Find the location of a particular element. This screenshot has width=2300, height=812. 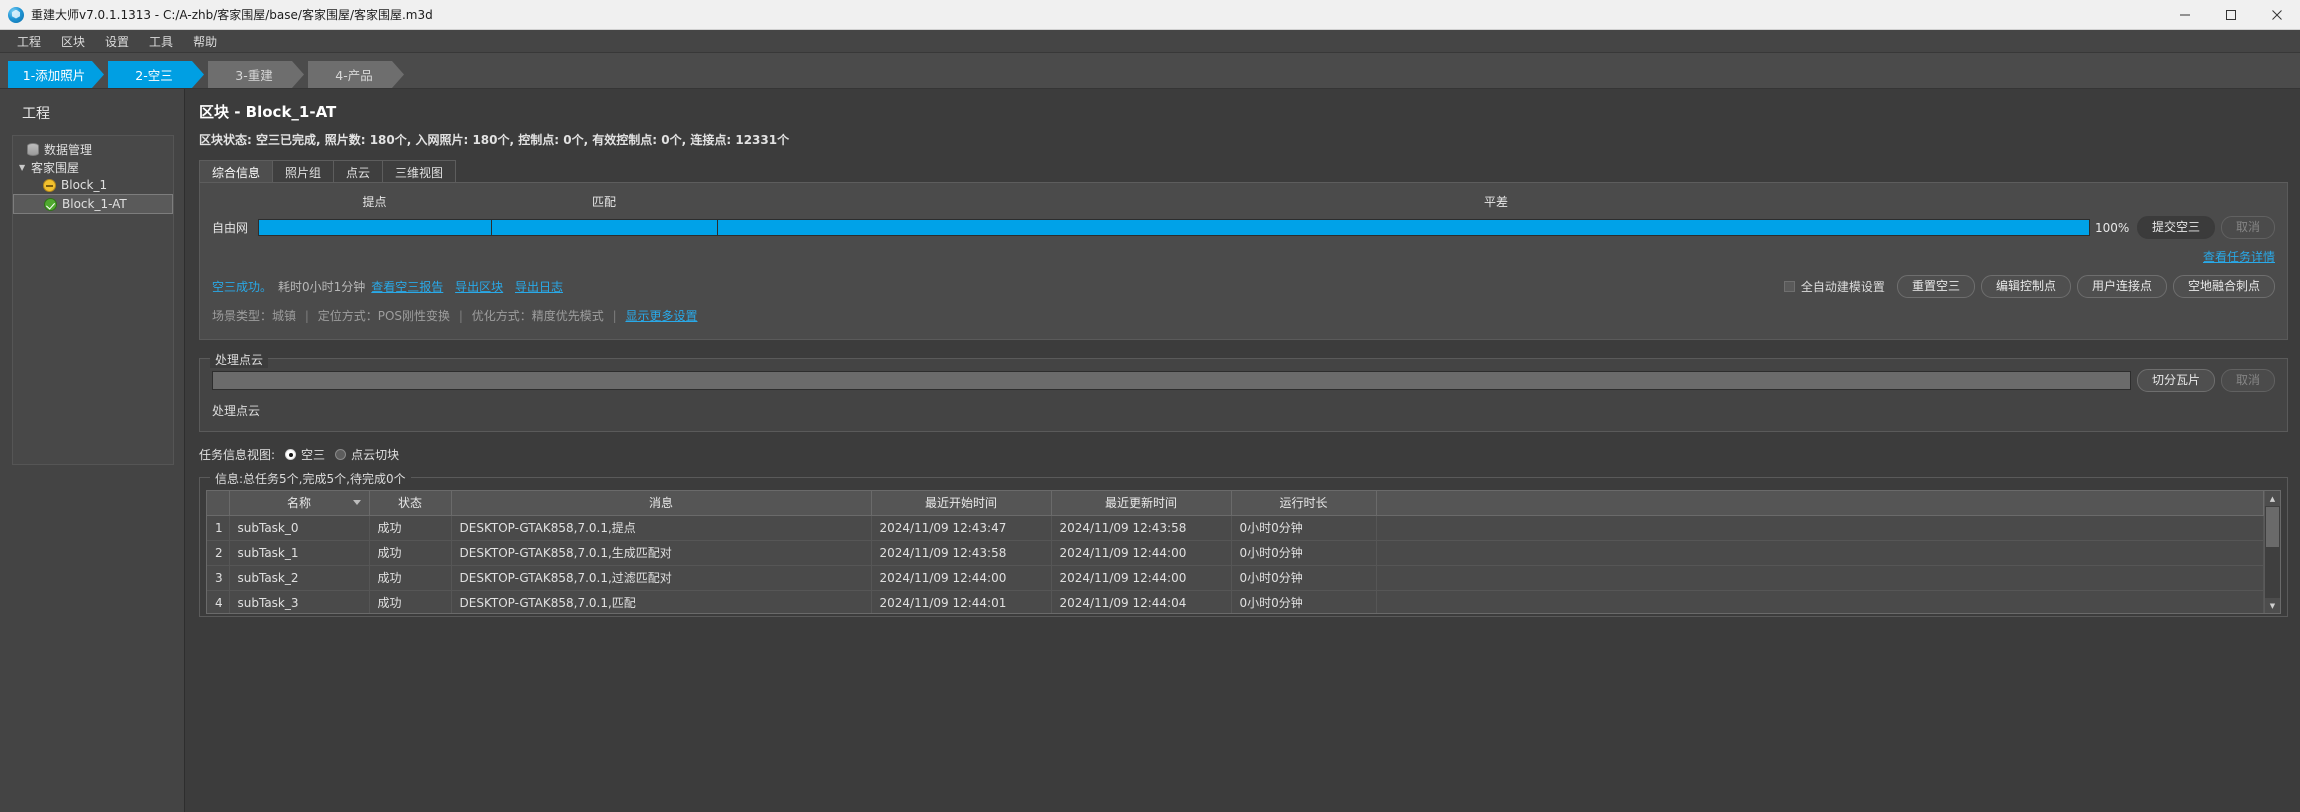

menu-item-block: 区块 is located at coordinates (73, 41).